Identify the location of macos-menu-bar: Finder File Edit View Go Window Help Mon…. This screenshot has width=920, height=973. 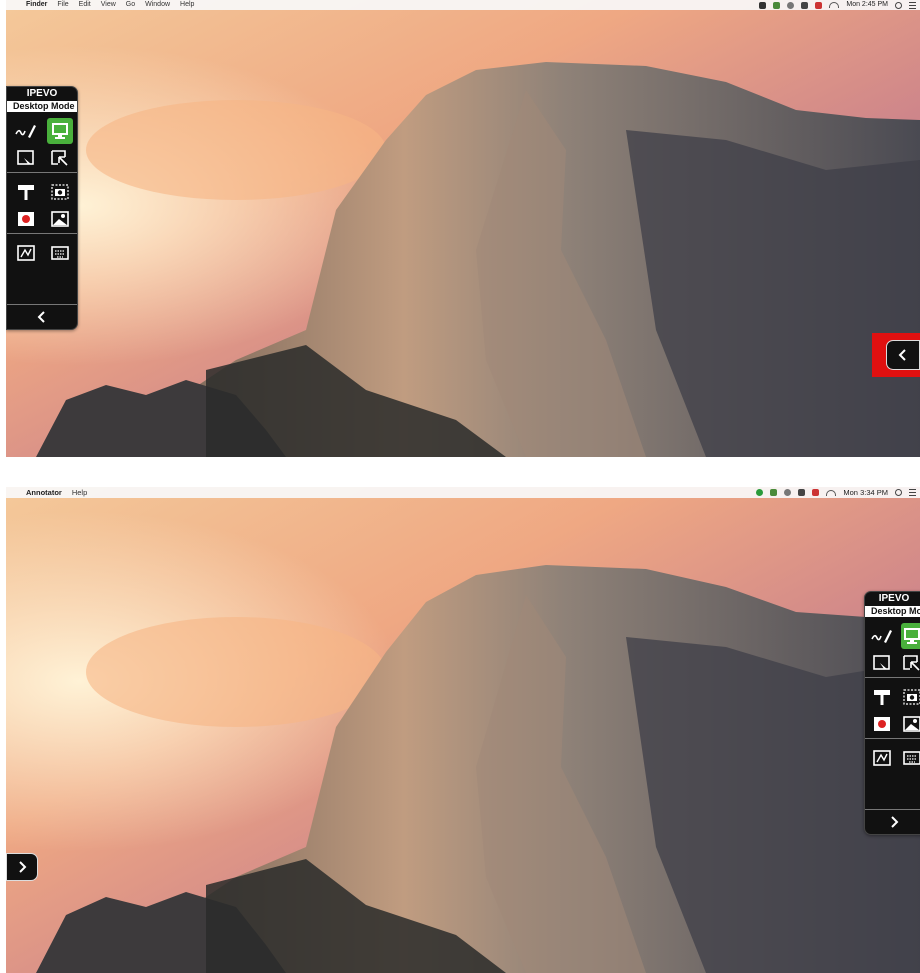
(463, 5).